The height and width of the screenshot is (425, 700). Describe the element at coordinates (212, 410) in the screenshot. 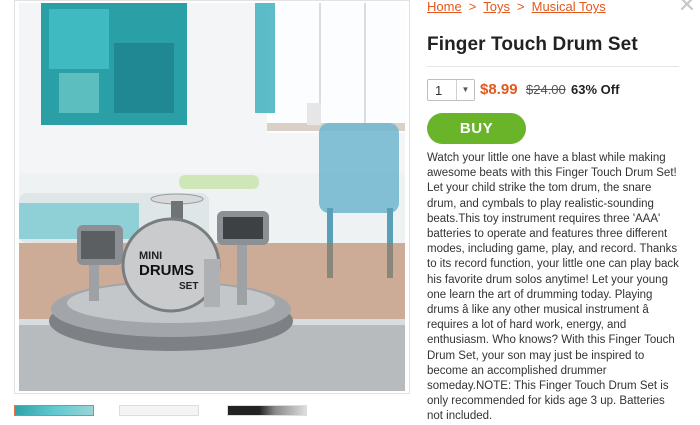

I see `thumbnail-strip` at that location.